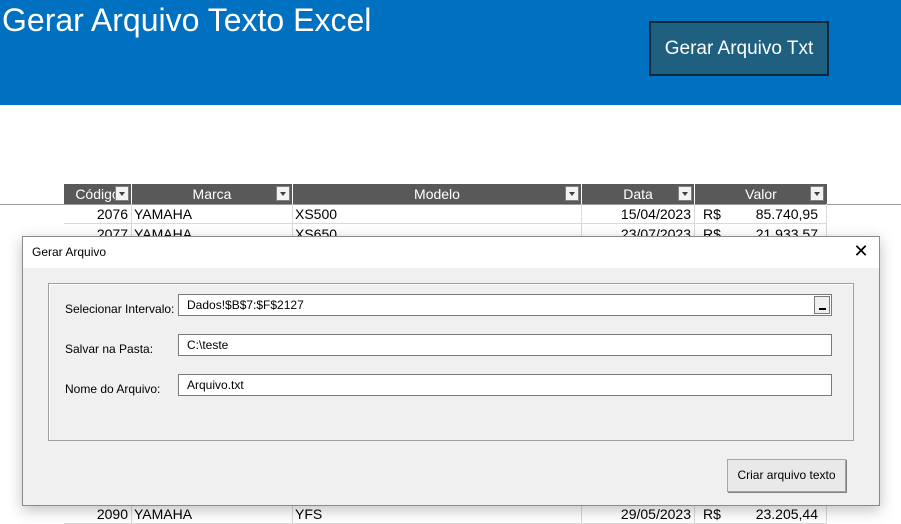 The height and width of the screenshot is (524, 901). I want to click on header-label: Marca, so click(212, 194).